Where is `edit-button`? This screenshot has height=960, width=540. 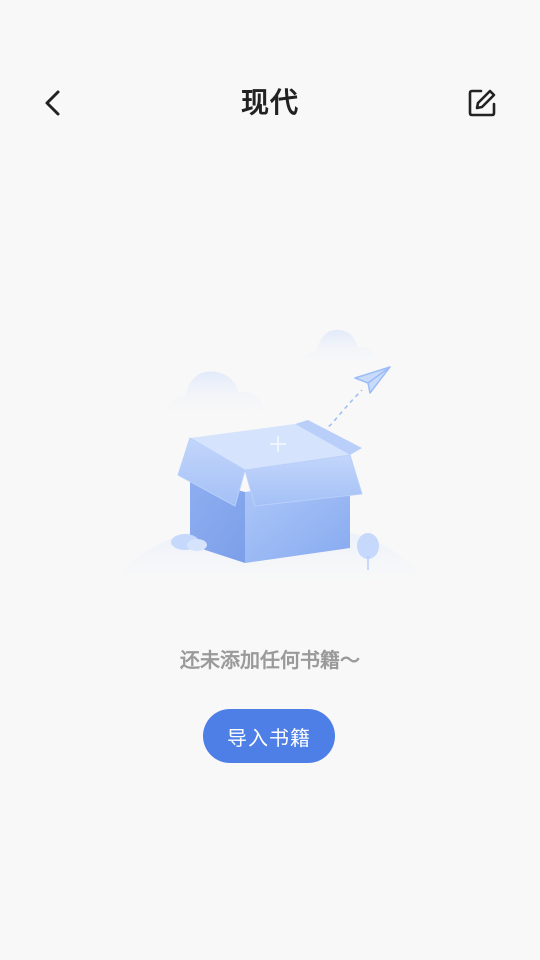
edit-button is located at coordinates (482, 103).